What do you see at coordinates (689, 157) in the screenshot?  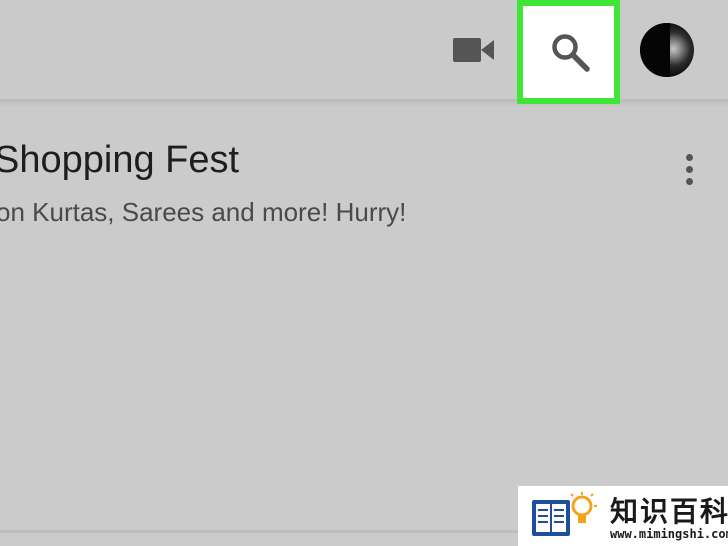 I see `more-vertical-icon` at bounding box center [689, 157].